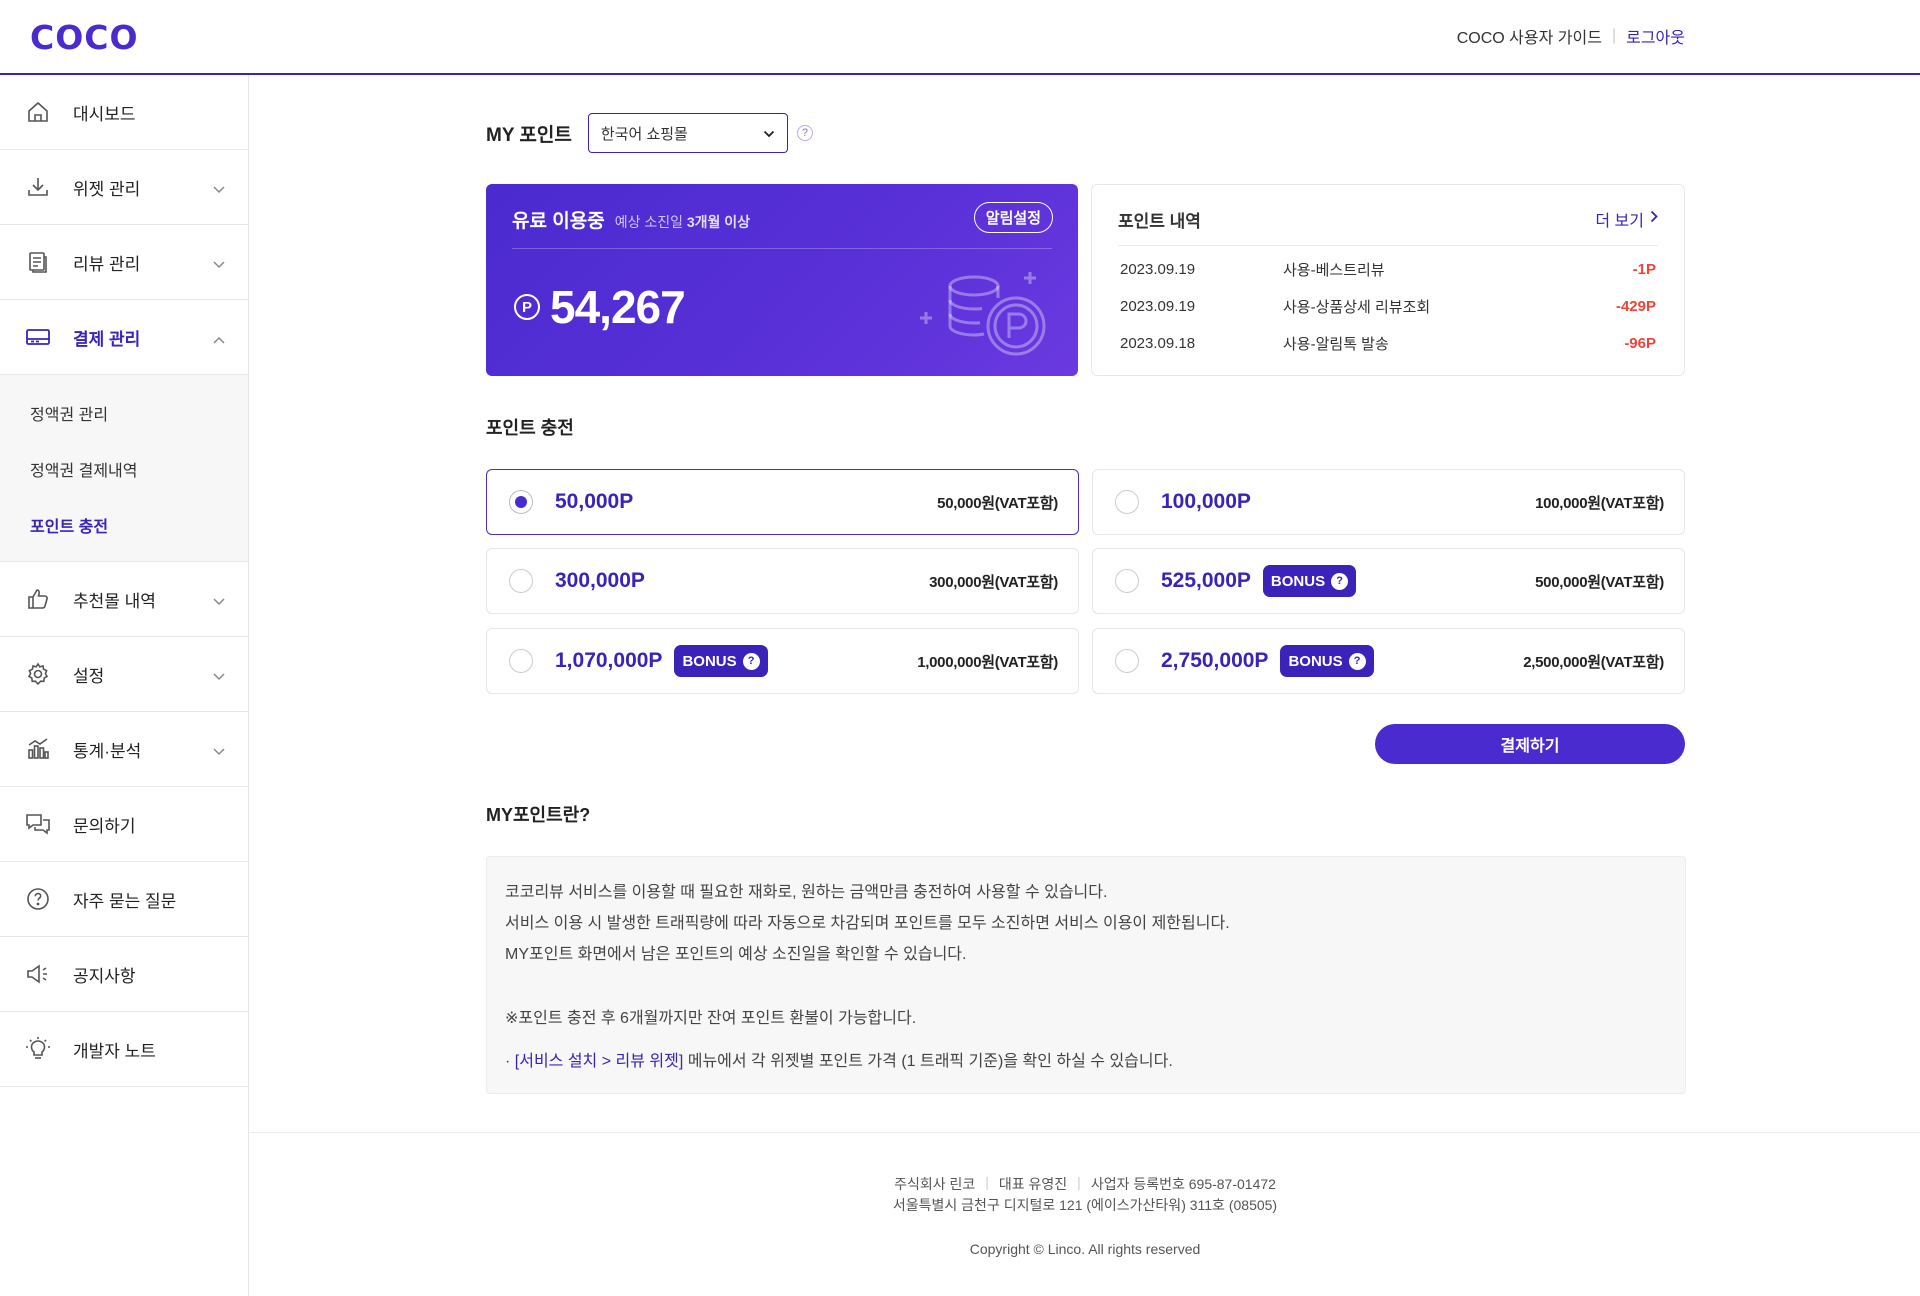  Describe the element at coordinates (599, 1061) in the screenshot. I see `review-widget-link: [서비스 설치 > 리뷰 위젯]` at that location.